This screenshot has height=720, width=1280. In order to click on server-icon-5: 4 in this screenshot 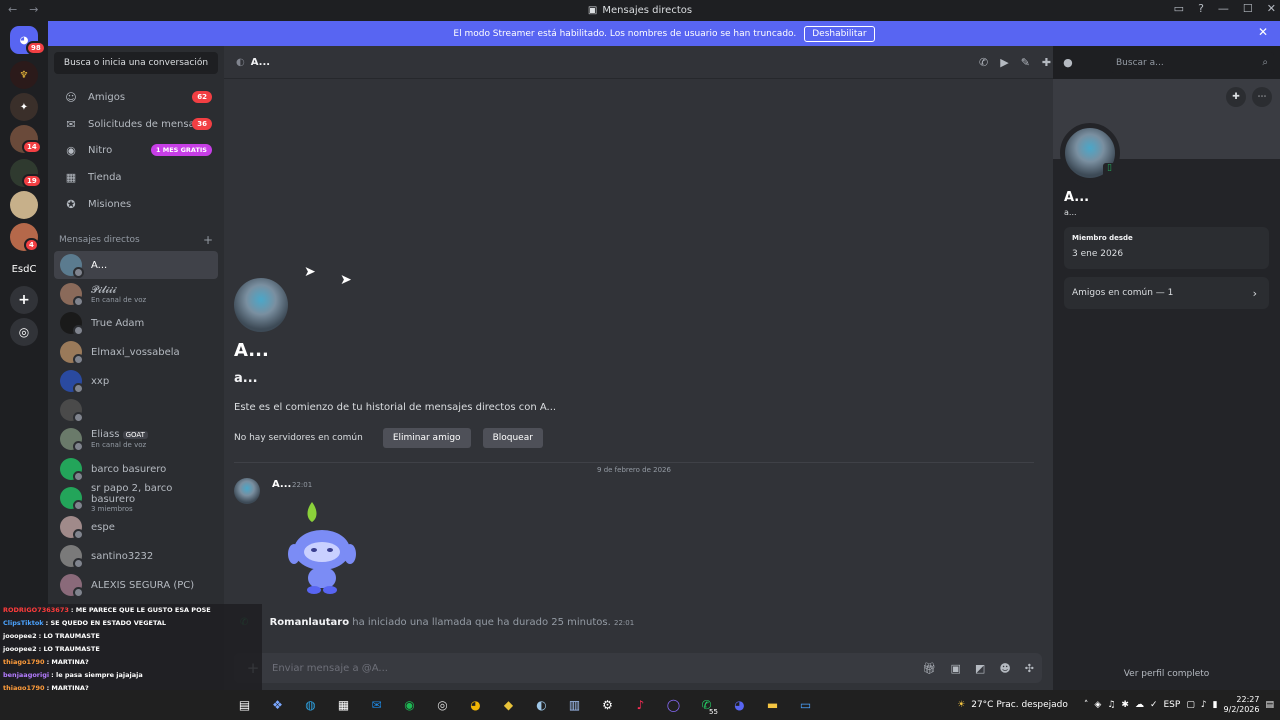, I will do `click(24, 237)`.